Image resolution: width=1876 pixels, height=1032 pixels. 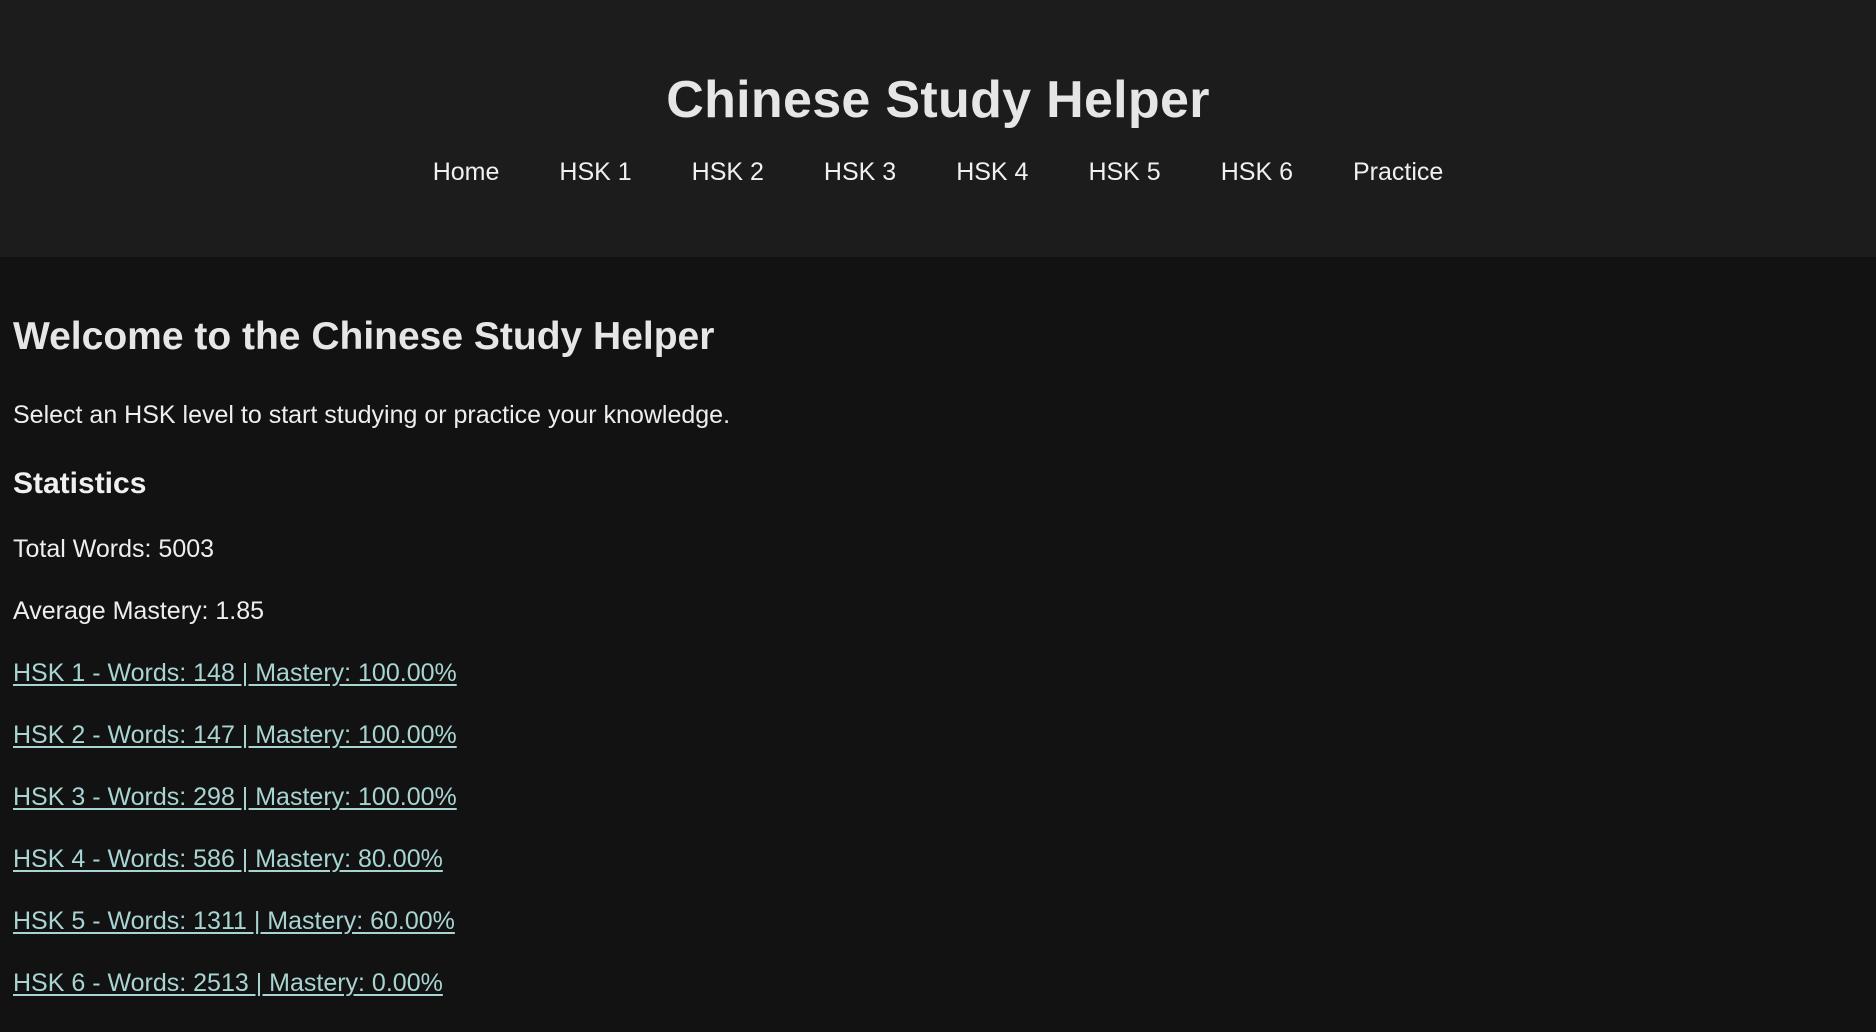 I want to click on nav-hsk-2: HSK 2, so click(x=728, y=172).